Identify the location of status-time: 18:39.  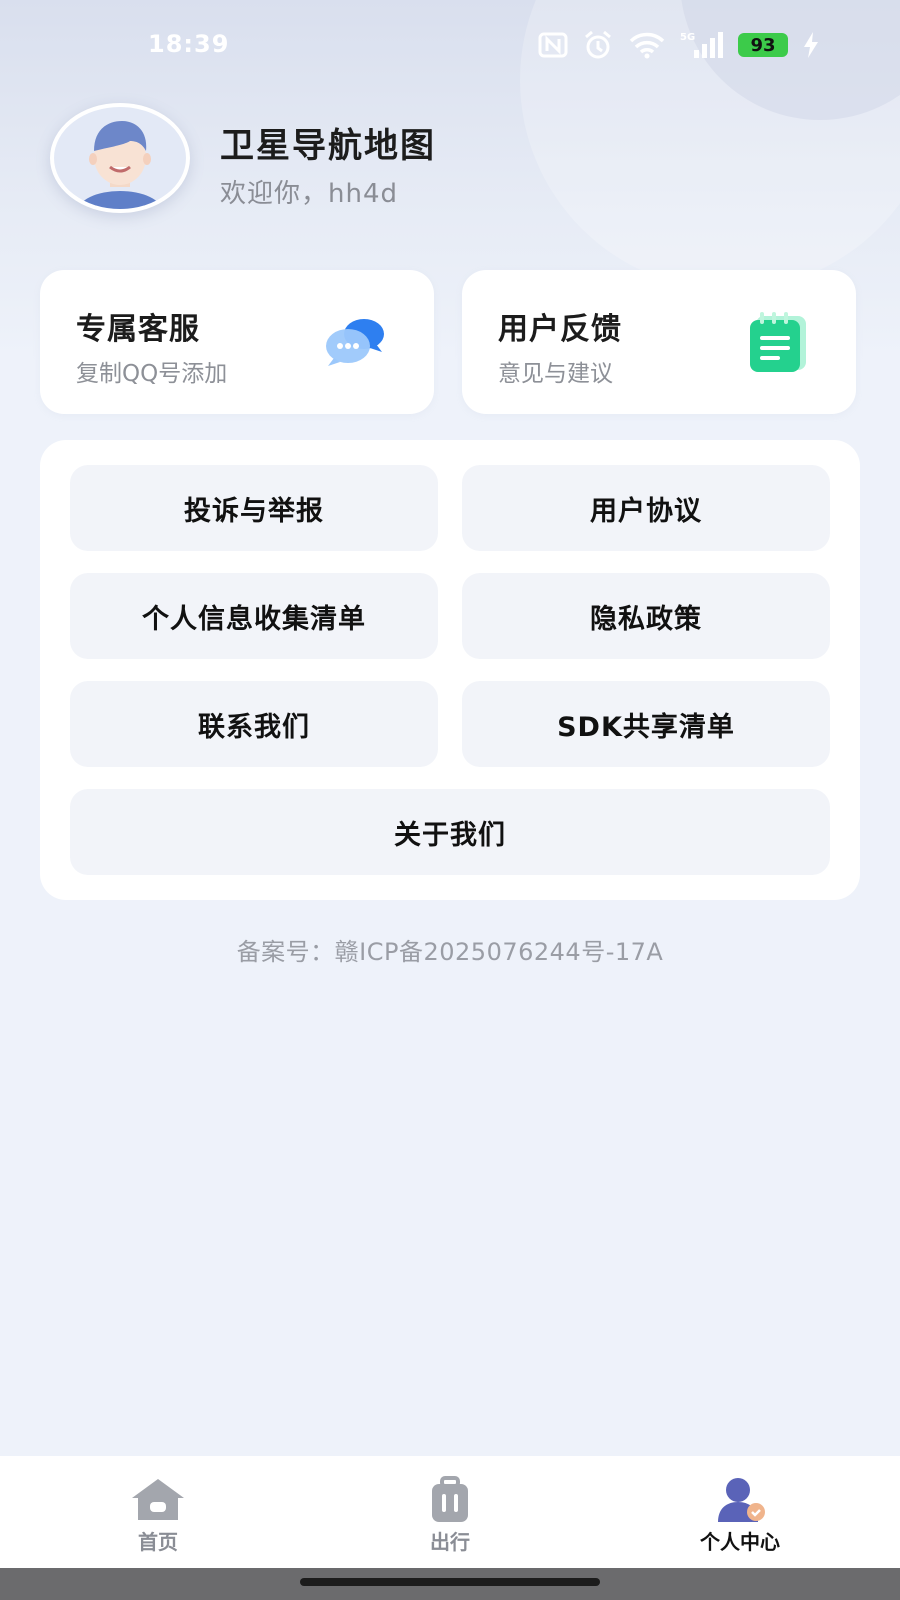
(189, 44).